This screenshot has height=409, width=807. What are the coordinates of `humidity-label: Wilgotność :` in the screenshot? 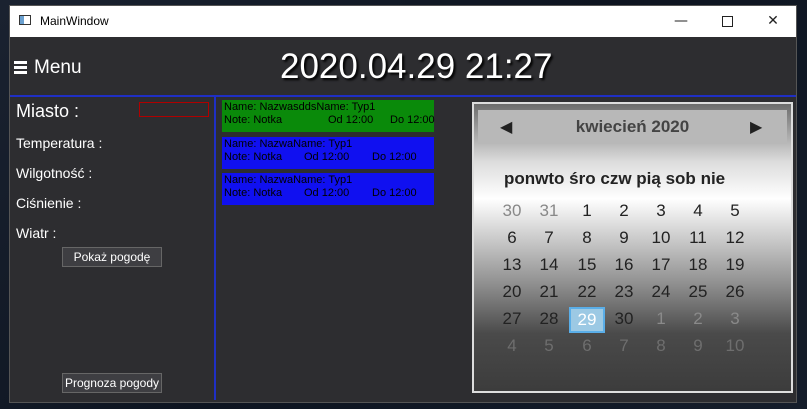 It's located at (54, 173).